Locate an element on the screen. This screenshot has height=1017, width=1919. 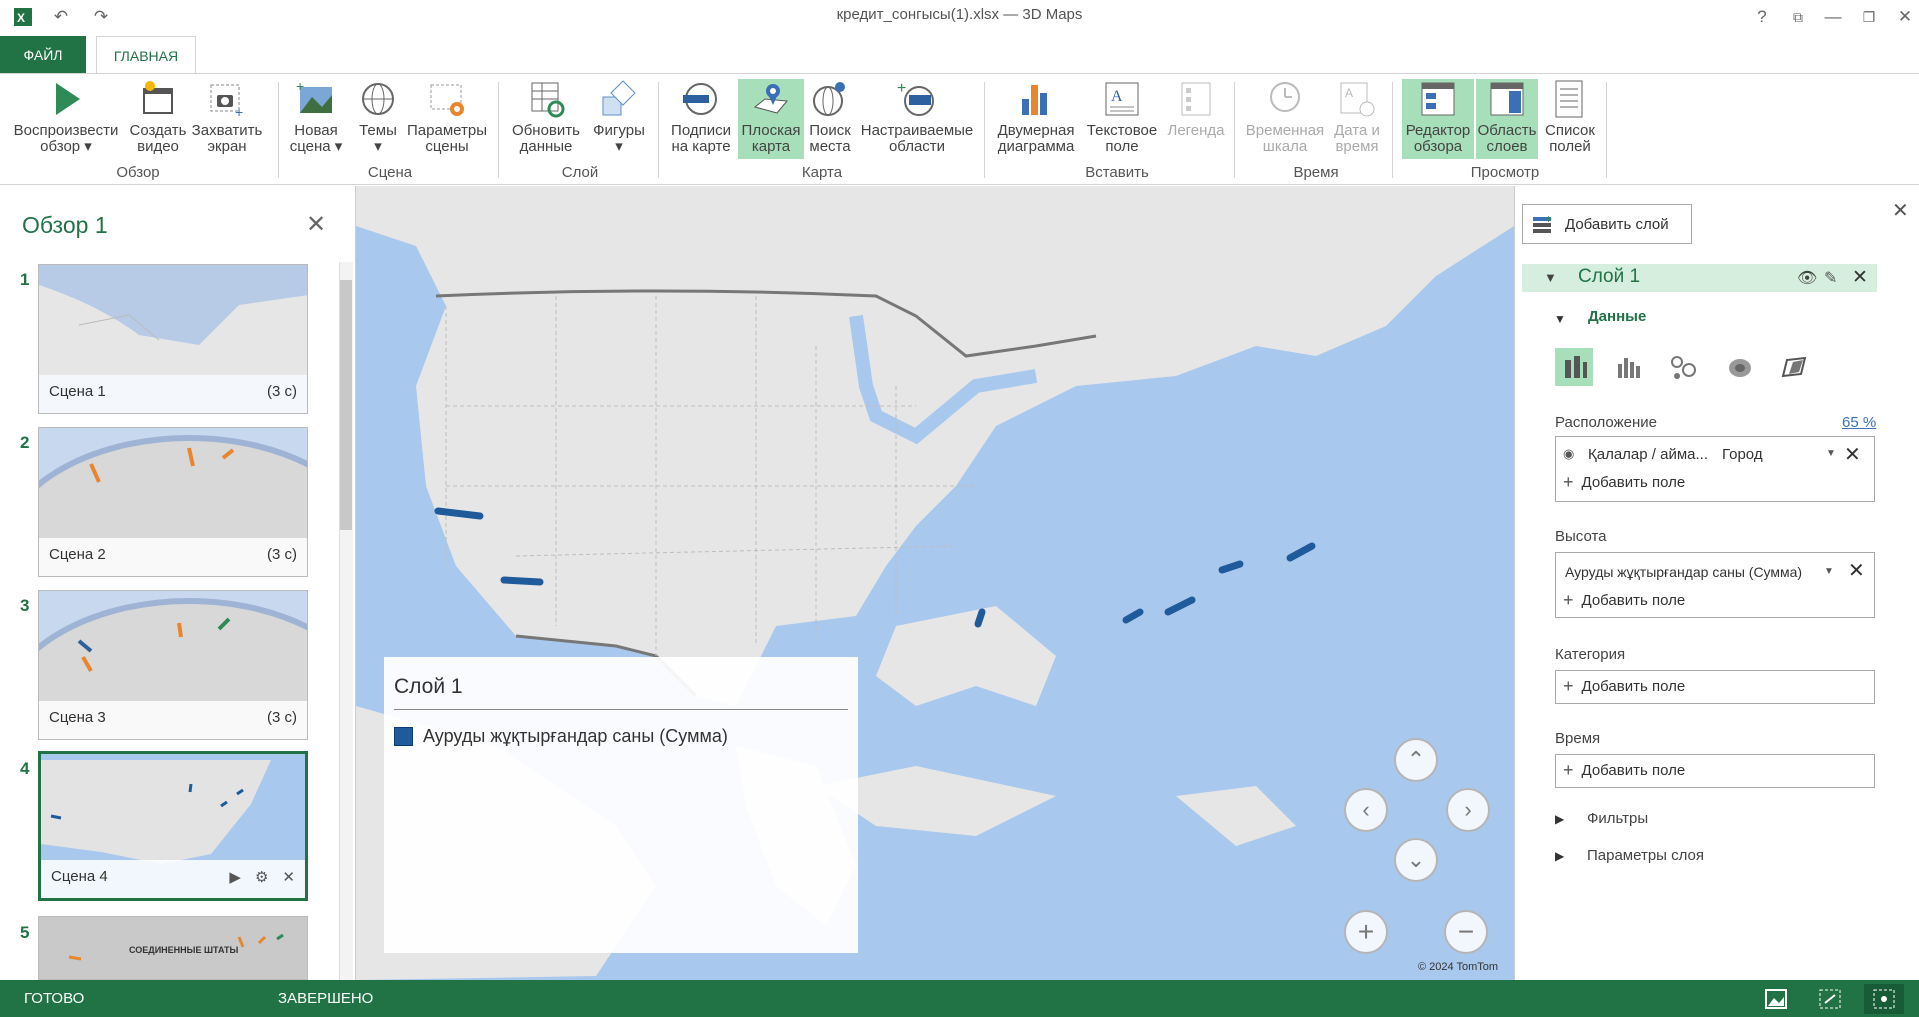
zoom-in-button: + is located at coordinates (1366, 932).